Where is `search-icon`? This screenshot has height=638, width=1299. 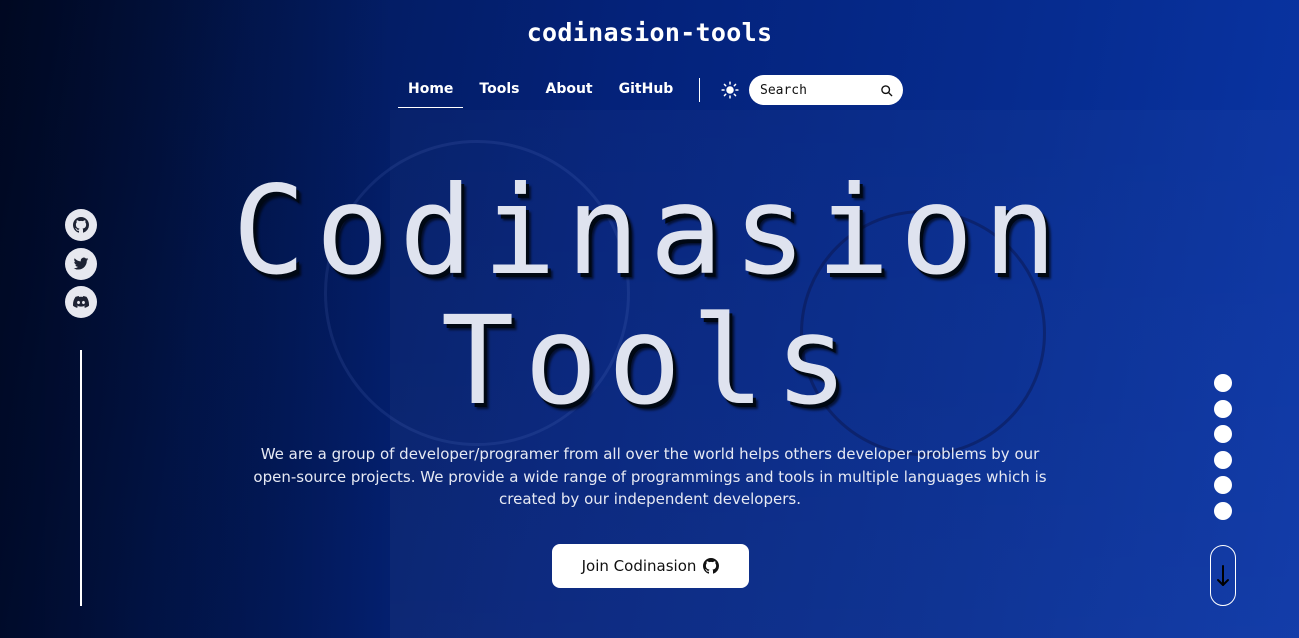
search-icon is located at coordinates (886, 90).